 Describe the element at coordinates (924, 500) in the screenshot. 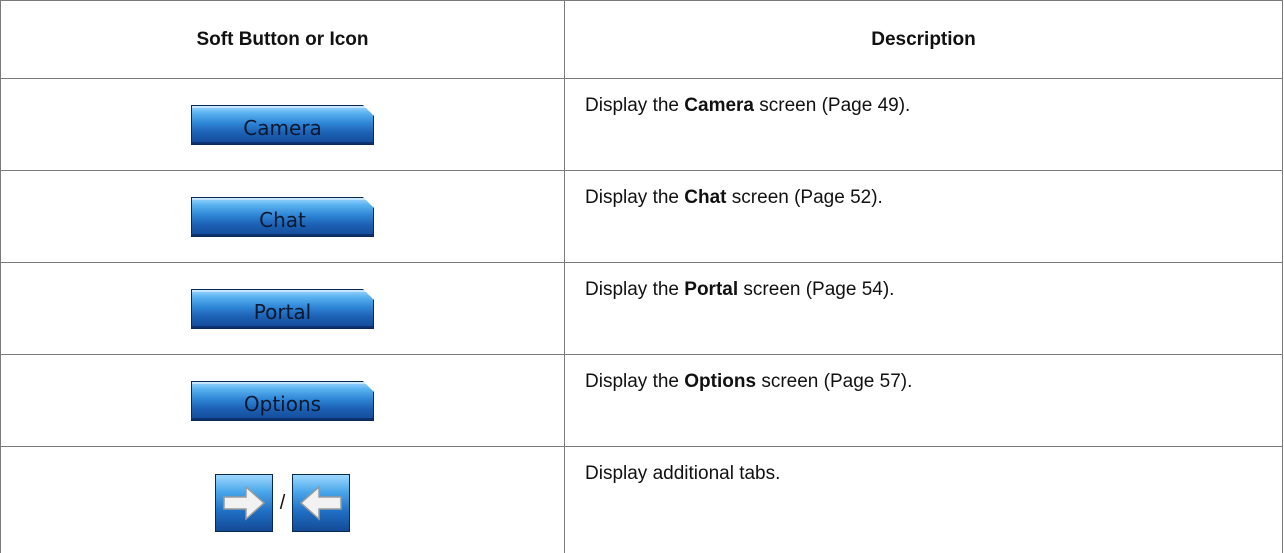

I see `description-cell: Display additional tabs.` at that location.